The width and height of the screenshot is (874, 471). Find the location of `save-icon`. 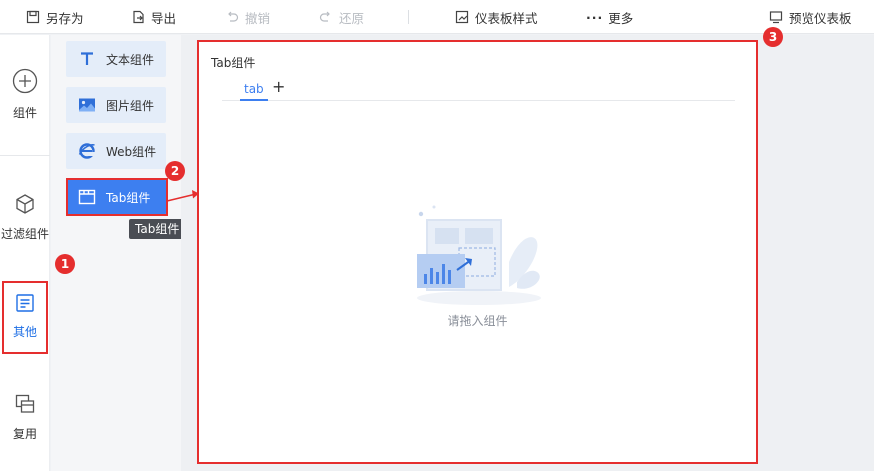

save-icon is located at coordinates (33, 17).